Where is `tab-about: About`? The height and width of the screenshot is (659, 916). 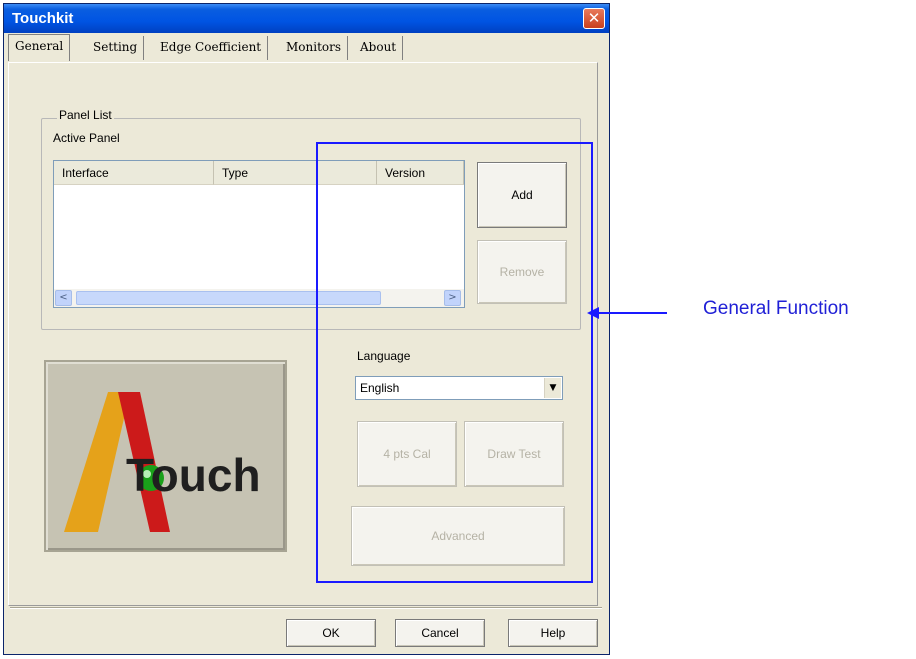 tab-about: About is located at coordinates (379, 48).